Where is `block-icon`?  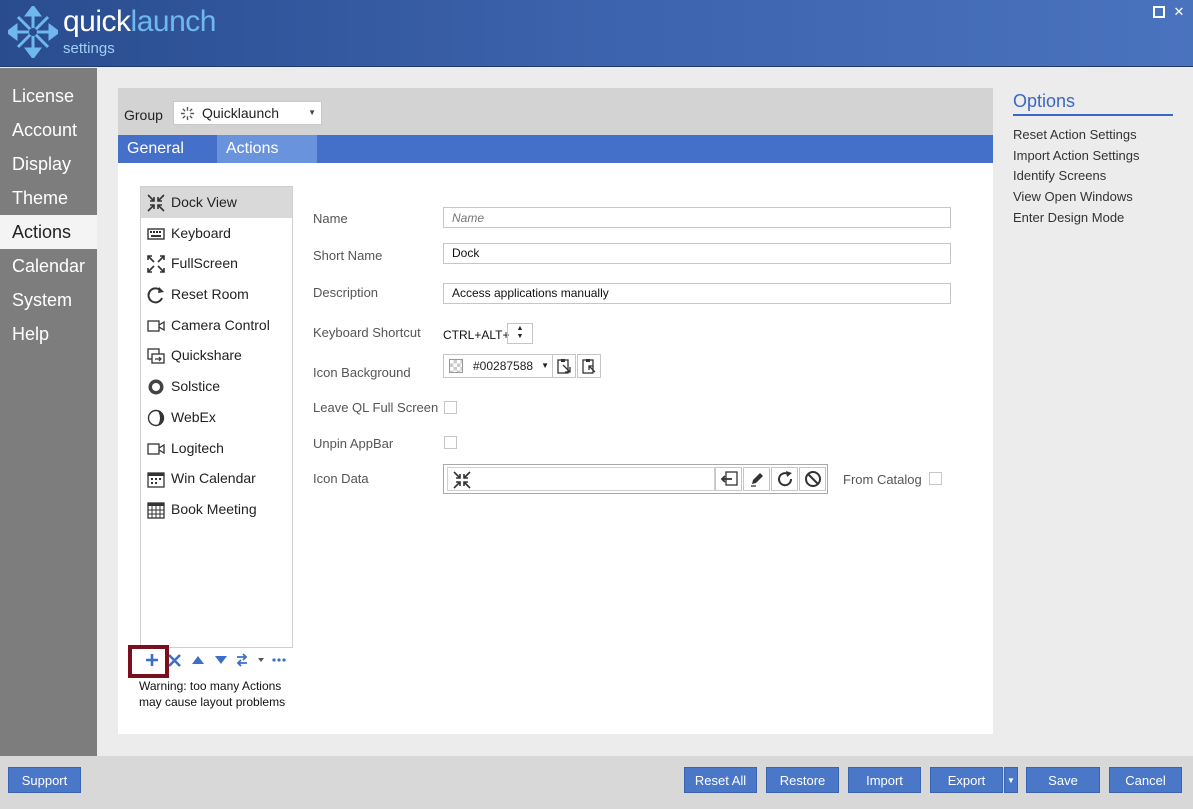 block-icon is located at coordinates (812, 479).